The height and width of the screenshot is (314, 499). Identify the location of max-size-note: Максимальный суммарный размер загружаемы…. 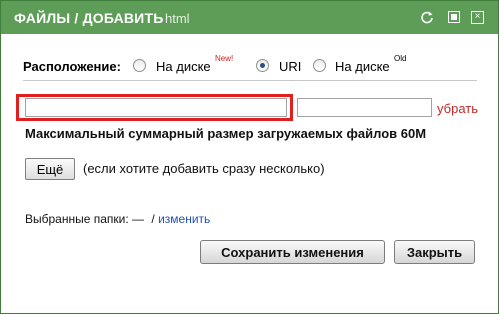
(226, 133).